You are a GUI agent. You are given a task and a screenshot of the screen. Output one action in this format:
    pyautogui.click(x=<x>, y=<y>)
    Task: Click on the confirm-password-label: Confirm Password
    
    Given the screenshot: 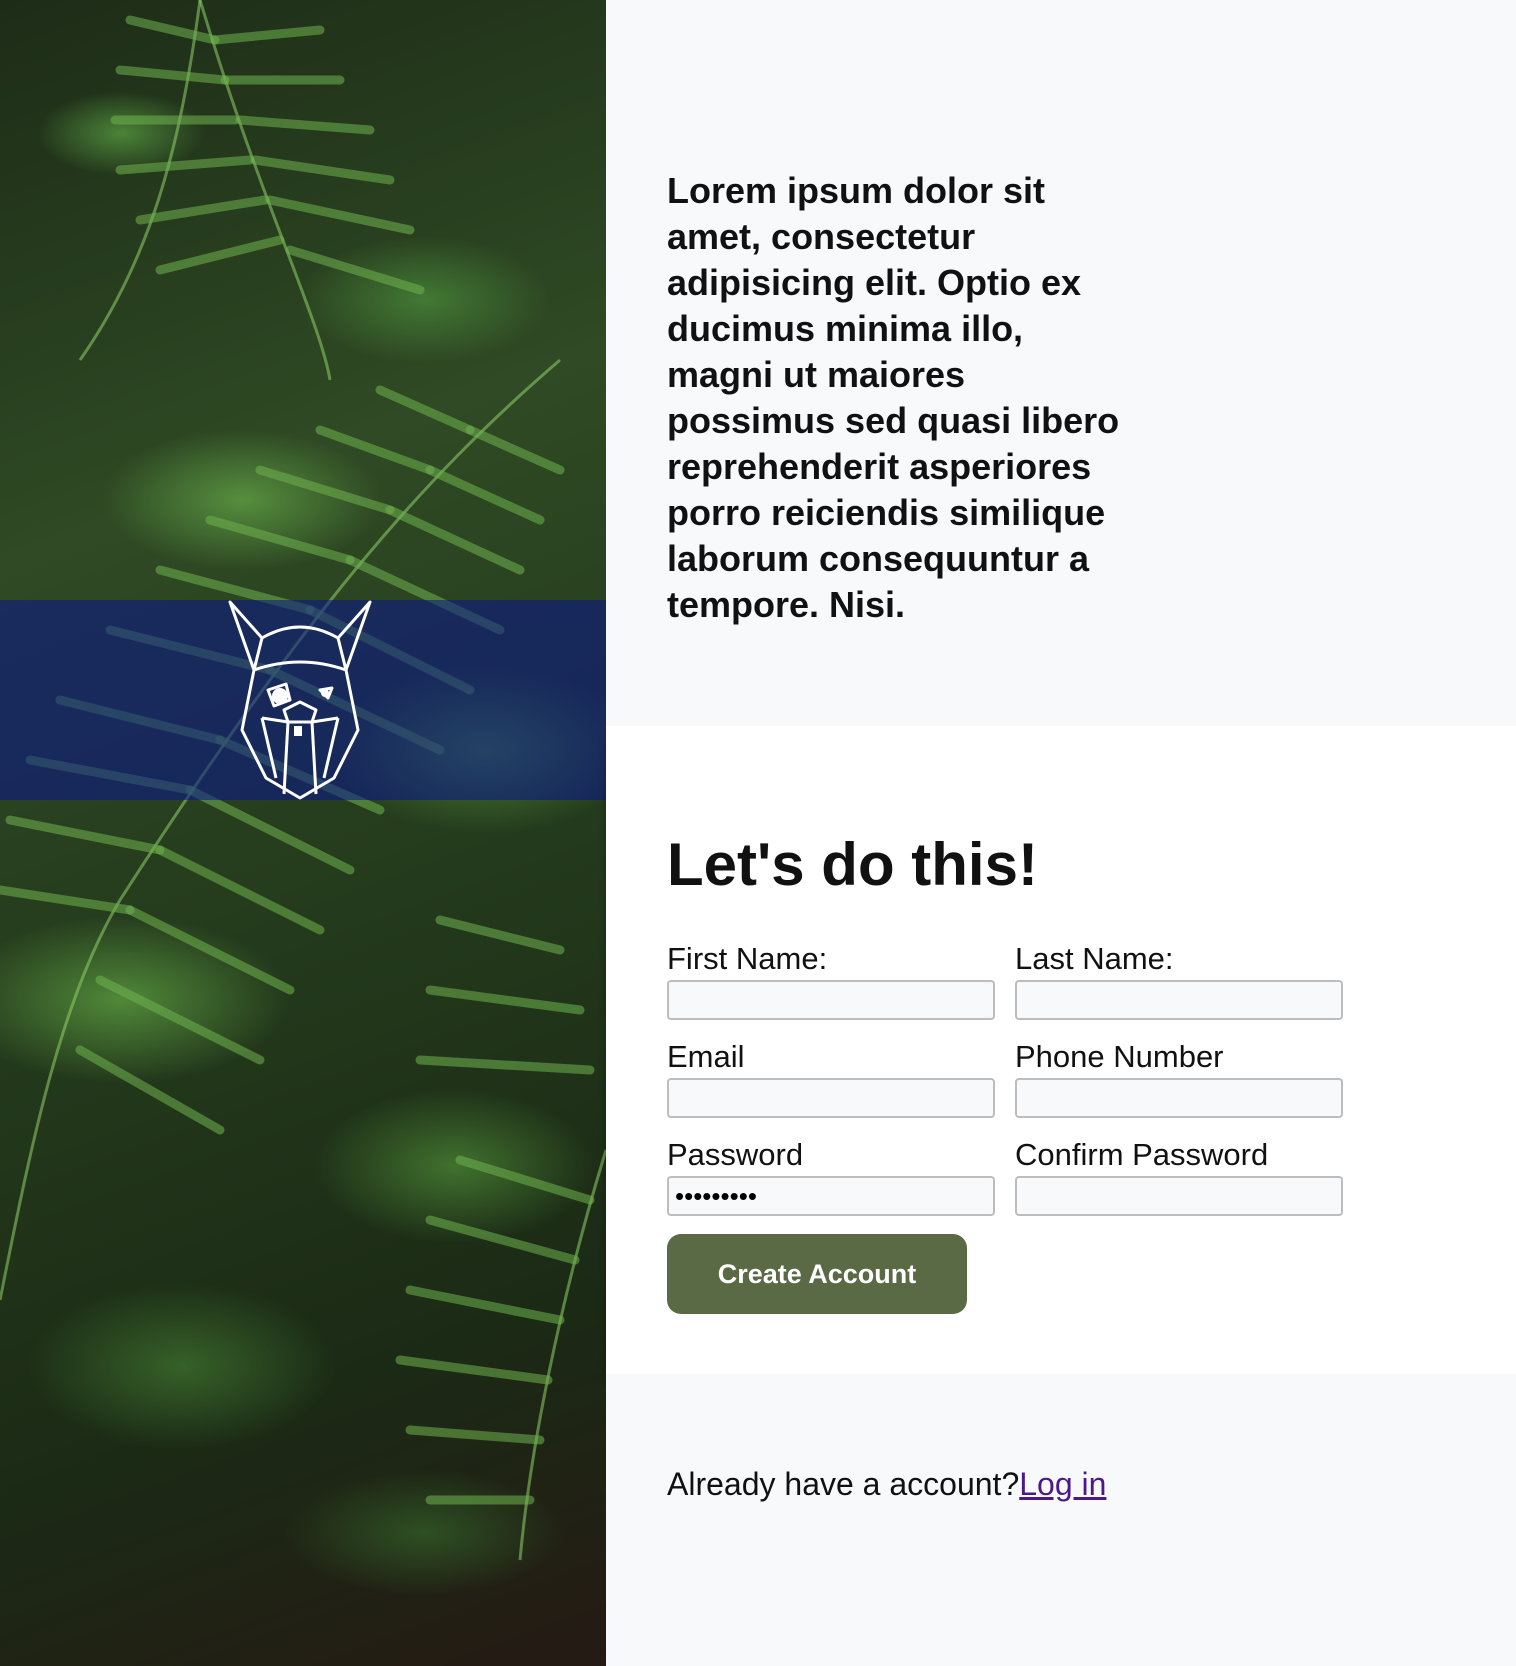 What is the action you would take?
    pyautogui.click(x=1142, y=1154)
    